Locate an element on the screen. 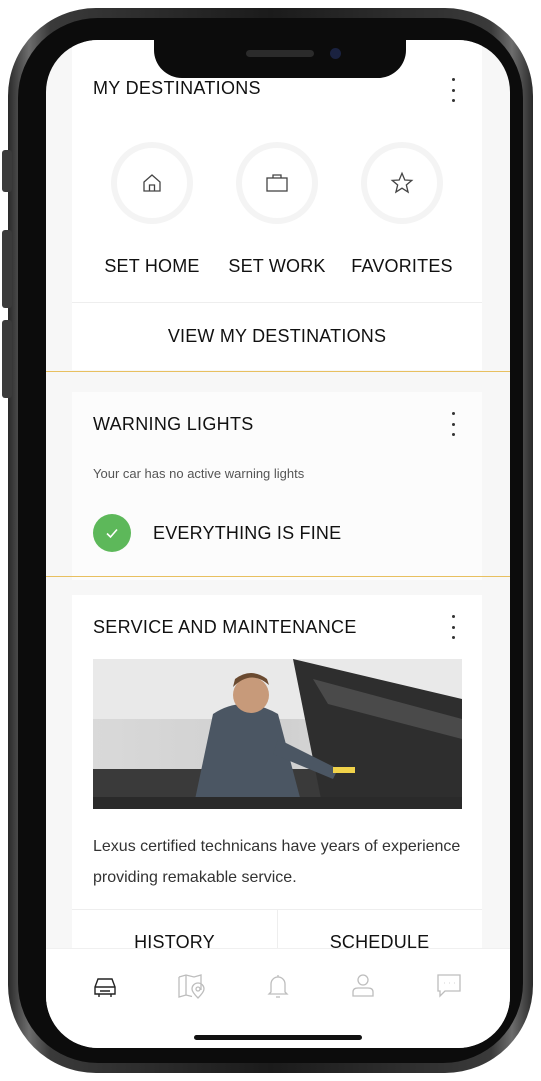 This screenshot has width=541, height=1081. tab-notifications is located at coordinates (278, 986).